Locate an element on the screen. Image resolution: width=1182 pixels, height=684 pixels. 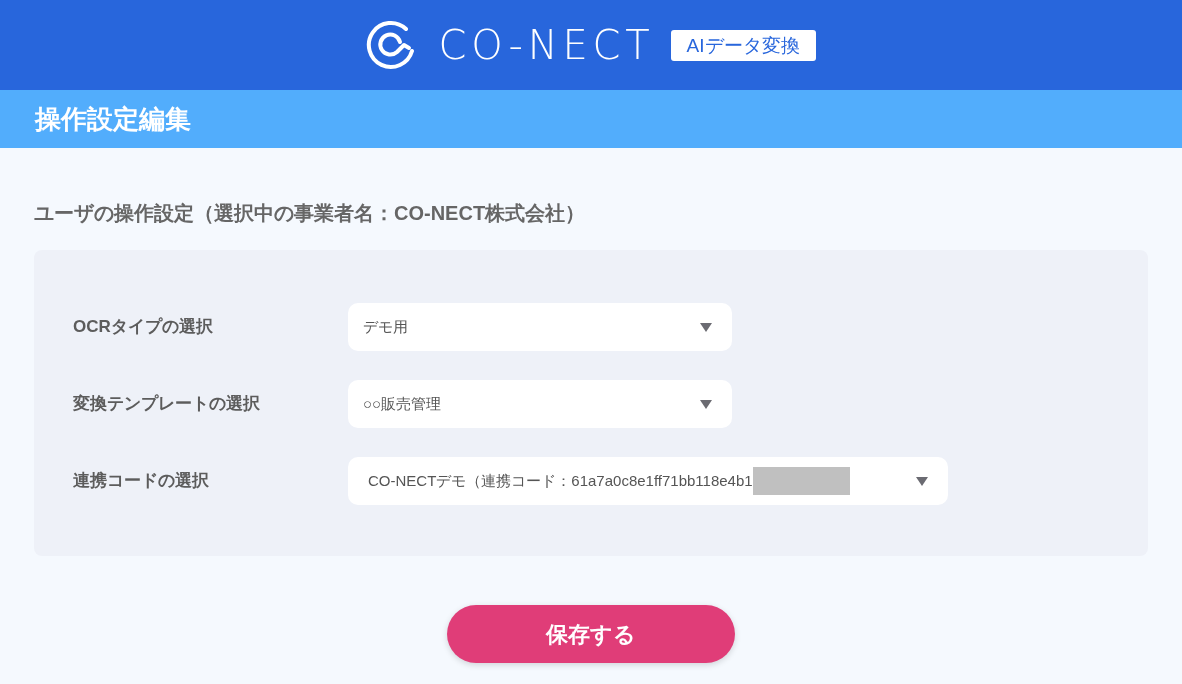
select-field: ○○販売管理 is located at coordinates (540, 404).